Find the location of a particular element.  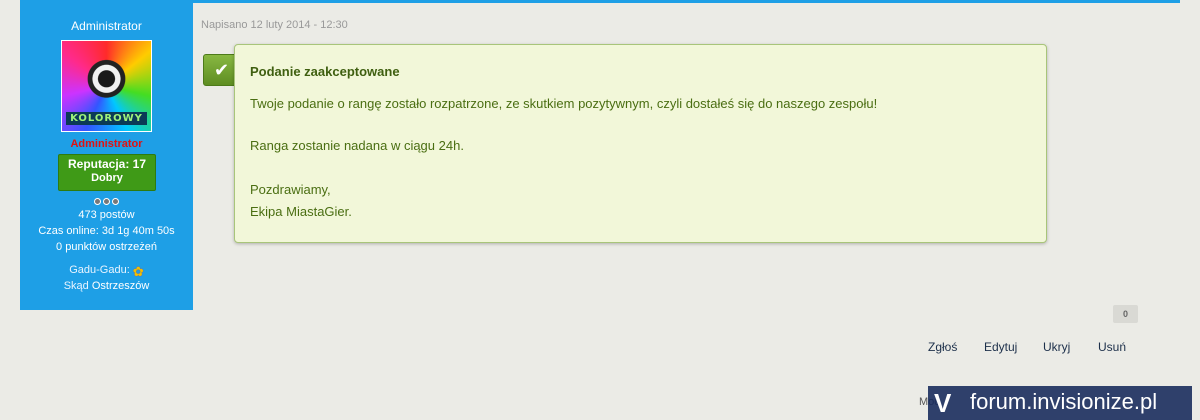

reputation-rank: Dobry is located at coordinates (107, 178).